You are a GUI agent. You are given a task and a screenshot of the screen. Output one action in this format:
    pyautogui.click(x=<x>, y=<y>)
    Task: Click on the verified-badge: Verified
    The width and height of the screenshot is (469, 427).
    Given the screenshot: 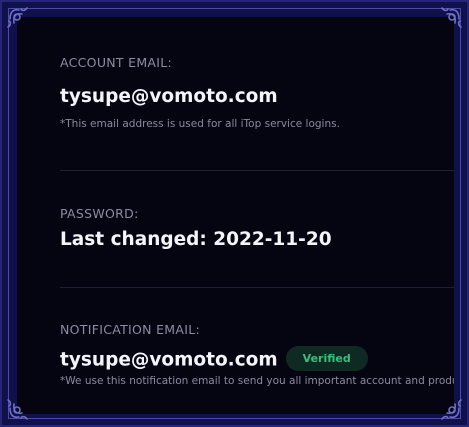 What is the action you would take?
    pyautogui.click(x=326, y=358)
    